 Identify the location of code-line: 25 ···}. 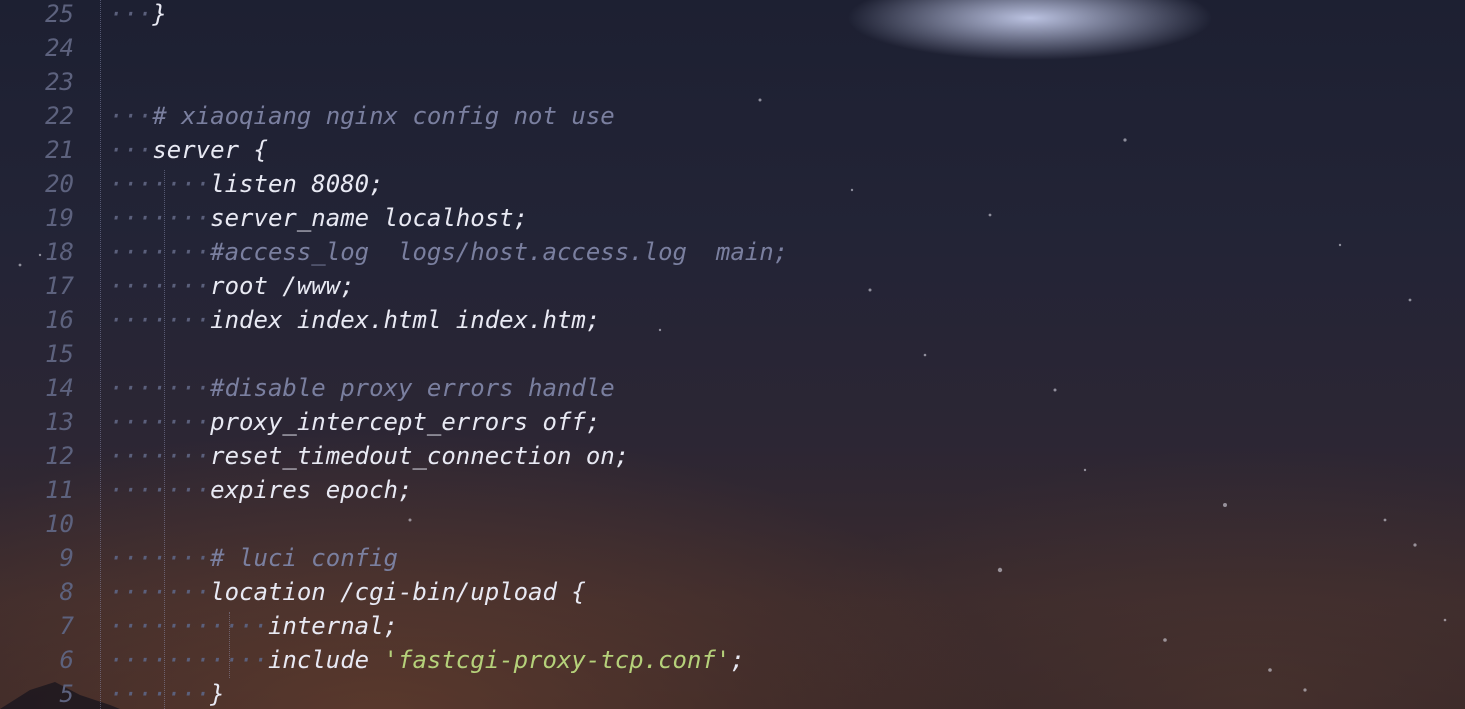
(732, 15).